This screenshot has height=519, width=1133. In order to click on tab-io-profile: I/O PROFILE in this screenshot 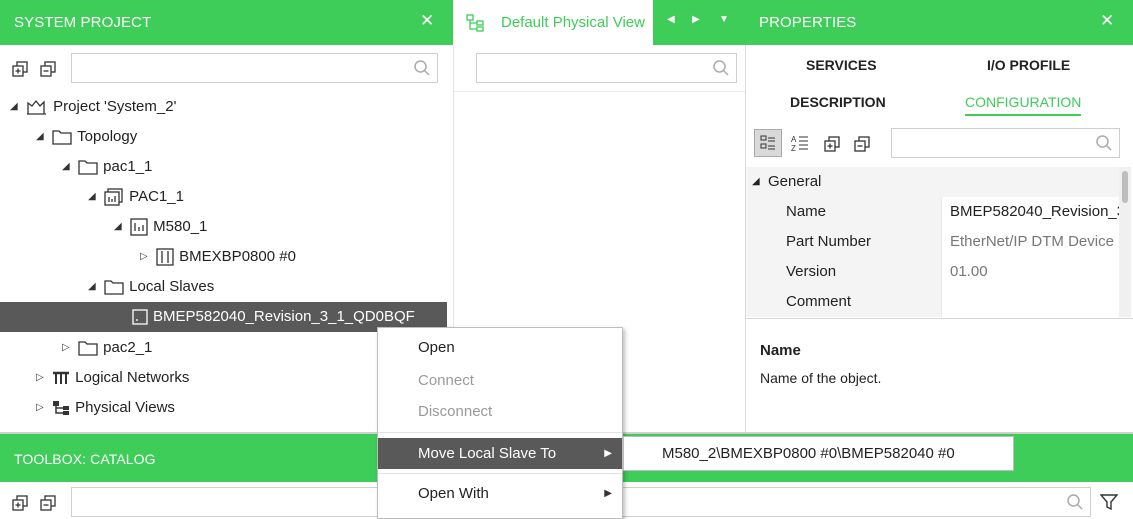, I will do `click(1028, 65)`.